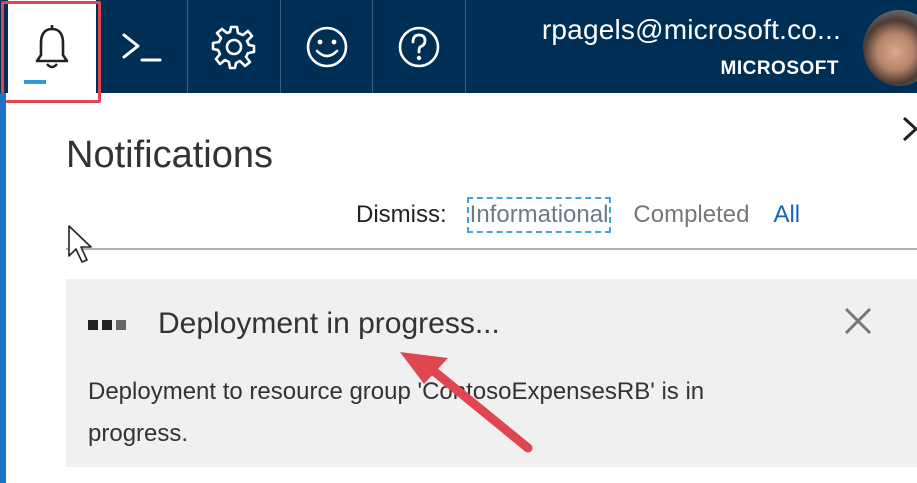 This screenshot has height=483, width=917. Describe the element at coordinates (107, 325) in the screenshot. I see `progress-dots-icon` at that location.